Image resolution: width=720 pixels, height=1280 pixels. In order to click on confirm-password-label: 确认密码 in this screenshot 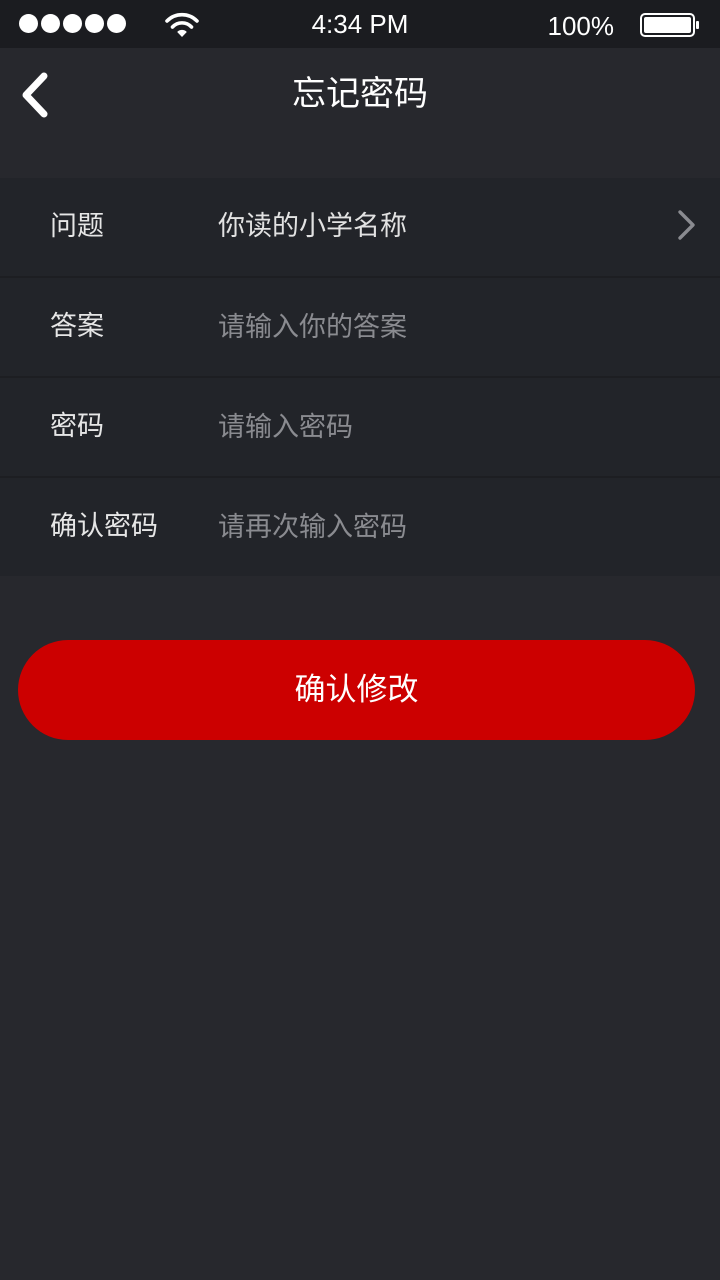, I will do `click(104, 526)`.